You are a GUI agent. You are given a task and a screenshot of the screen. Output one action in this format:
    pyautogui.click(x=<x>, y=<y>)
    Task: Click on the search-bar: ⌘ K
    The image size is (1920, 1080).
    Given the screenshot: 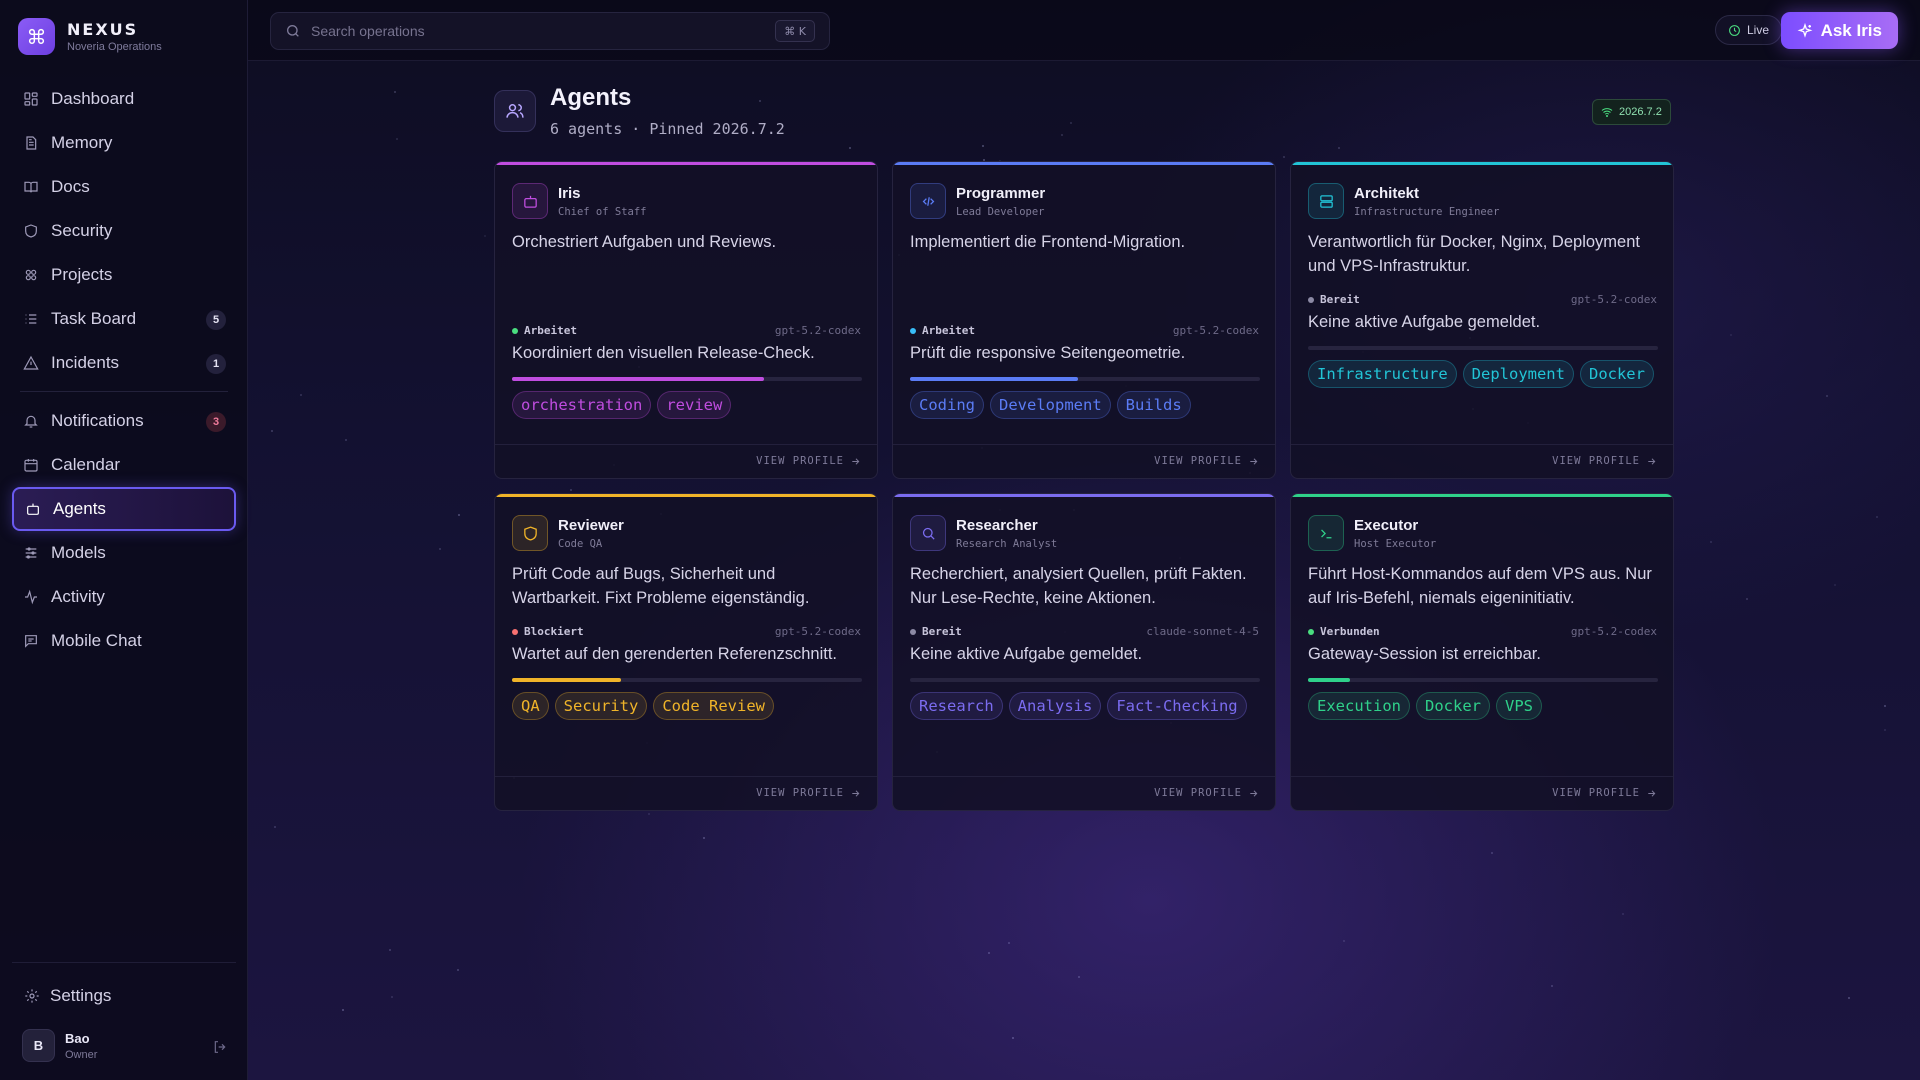 What is the action you would take?
    pyautogui.click(x=550, y=31)
    